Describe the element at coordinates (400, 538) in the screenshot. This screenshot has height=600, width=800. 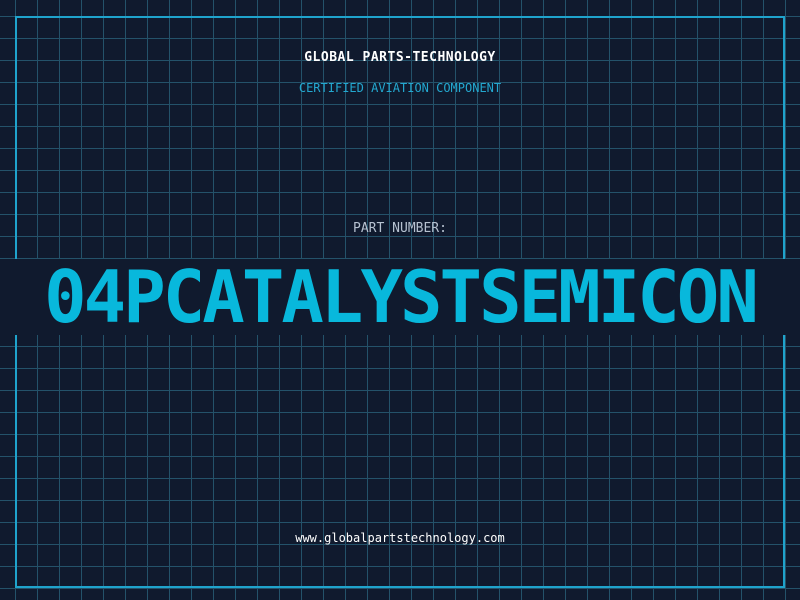
I see `website-url: www.globalpartstechnology.com` at that location.